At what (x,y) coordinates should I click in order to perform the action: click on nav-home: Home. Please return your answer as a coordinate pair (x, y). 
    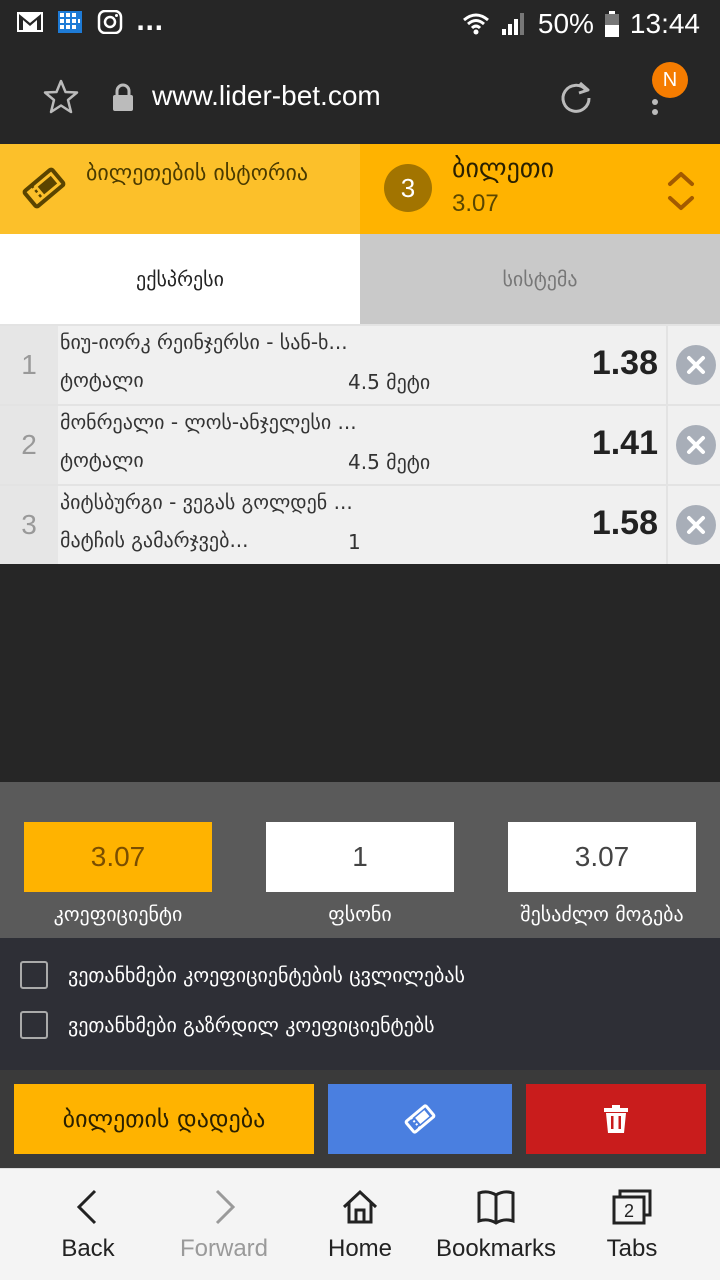
    Looking at the image, I should click on (360, 1224).